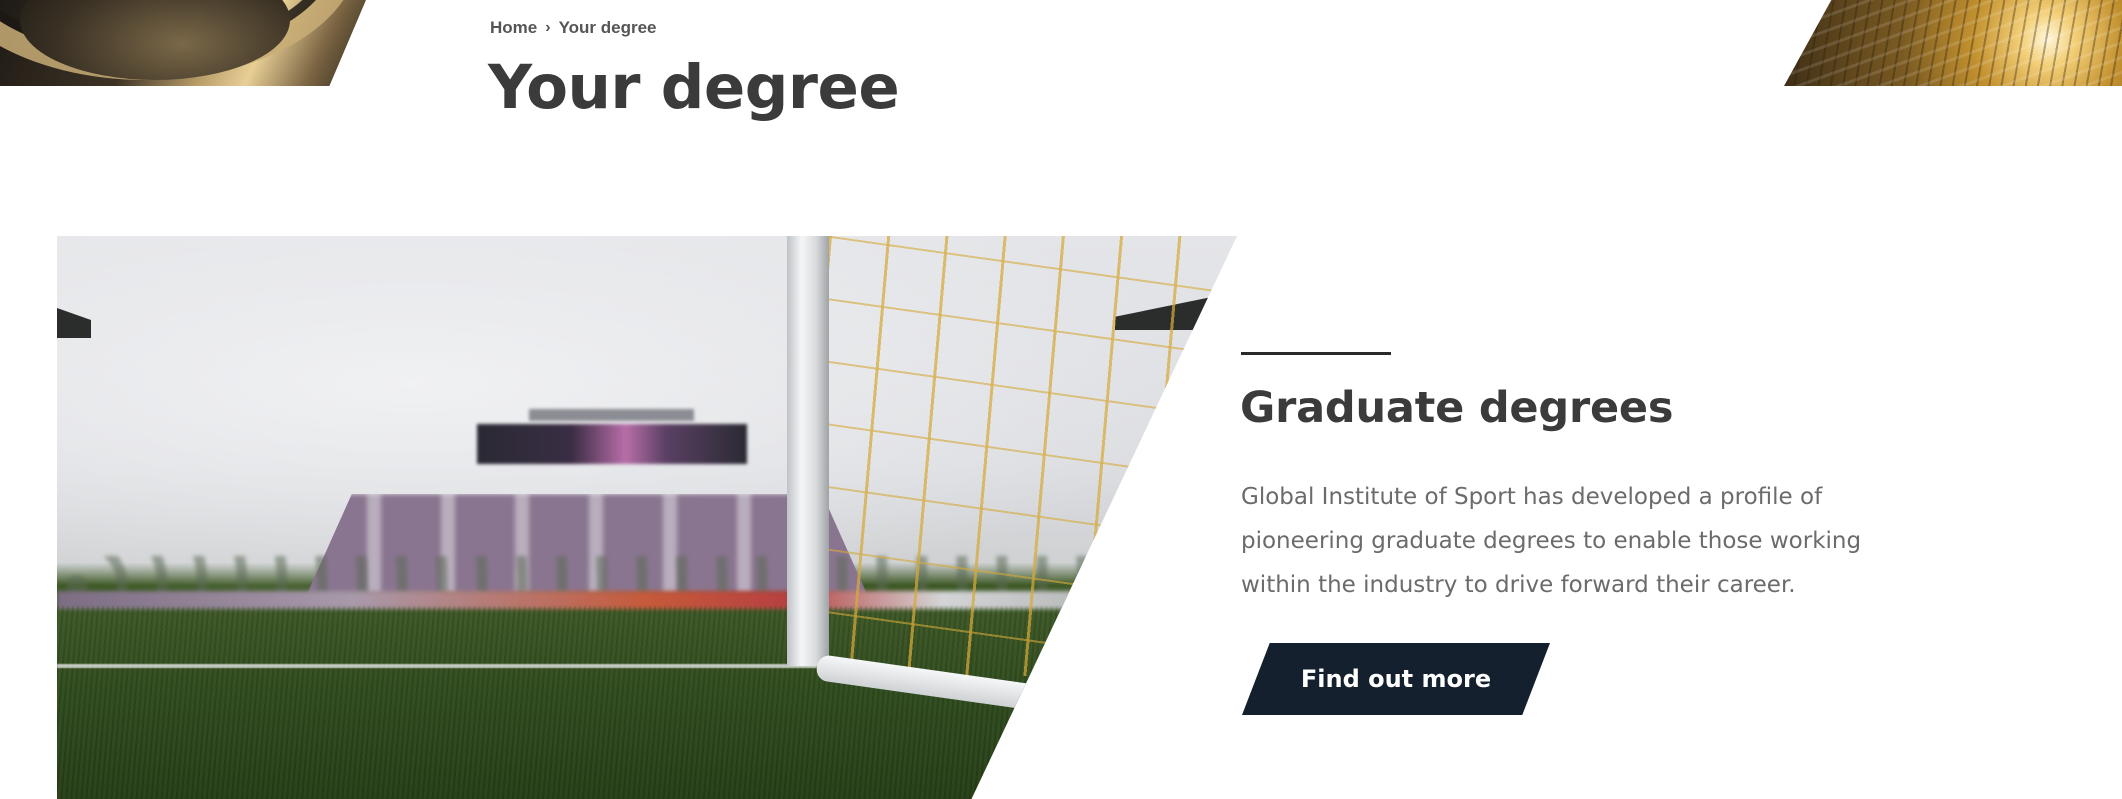 This screenshot has height=799, width=2122. What do you see at coordinates (548, 27) in the screenshot?
I see `chevron-right-icon: ›` at bounding box center [548, 27].